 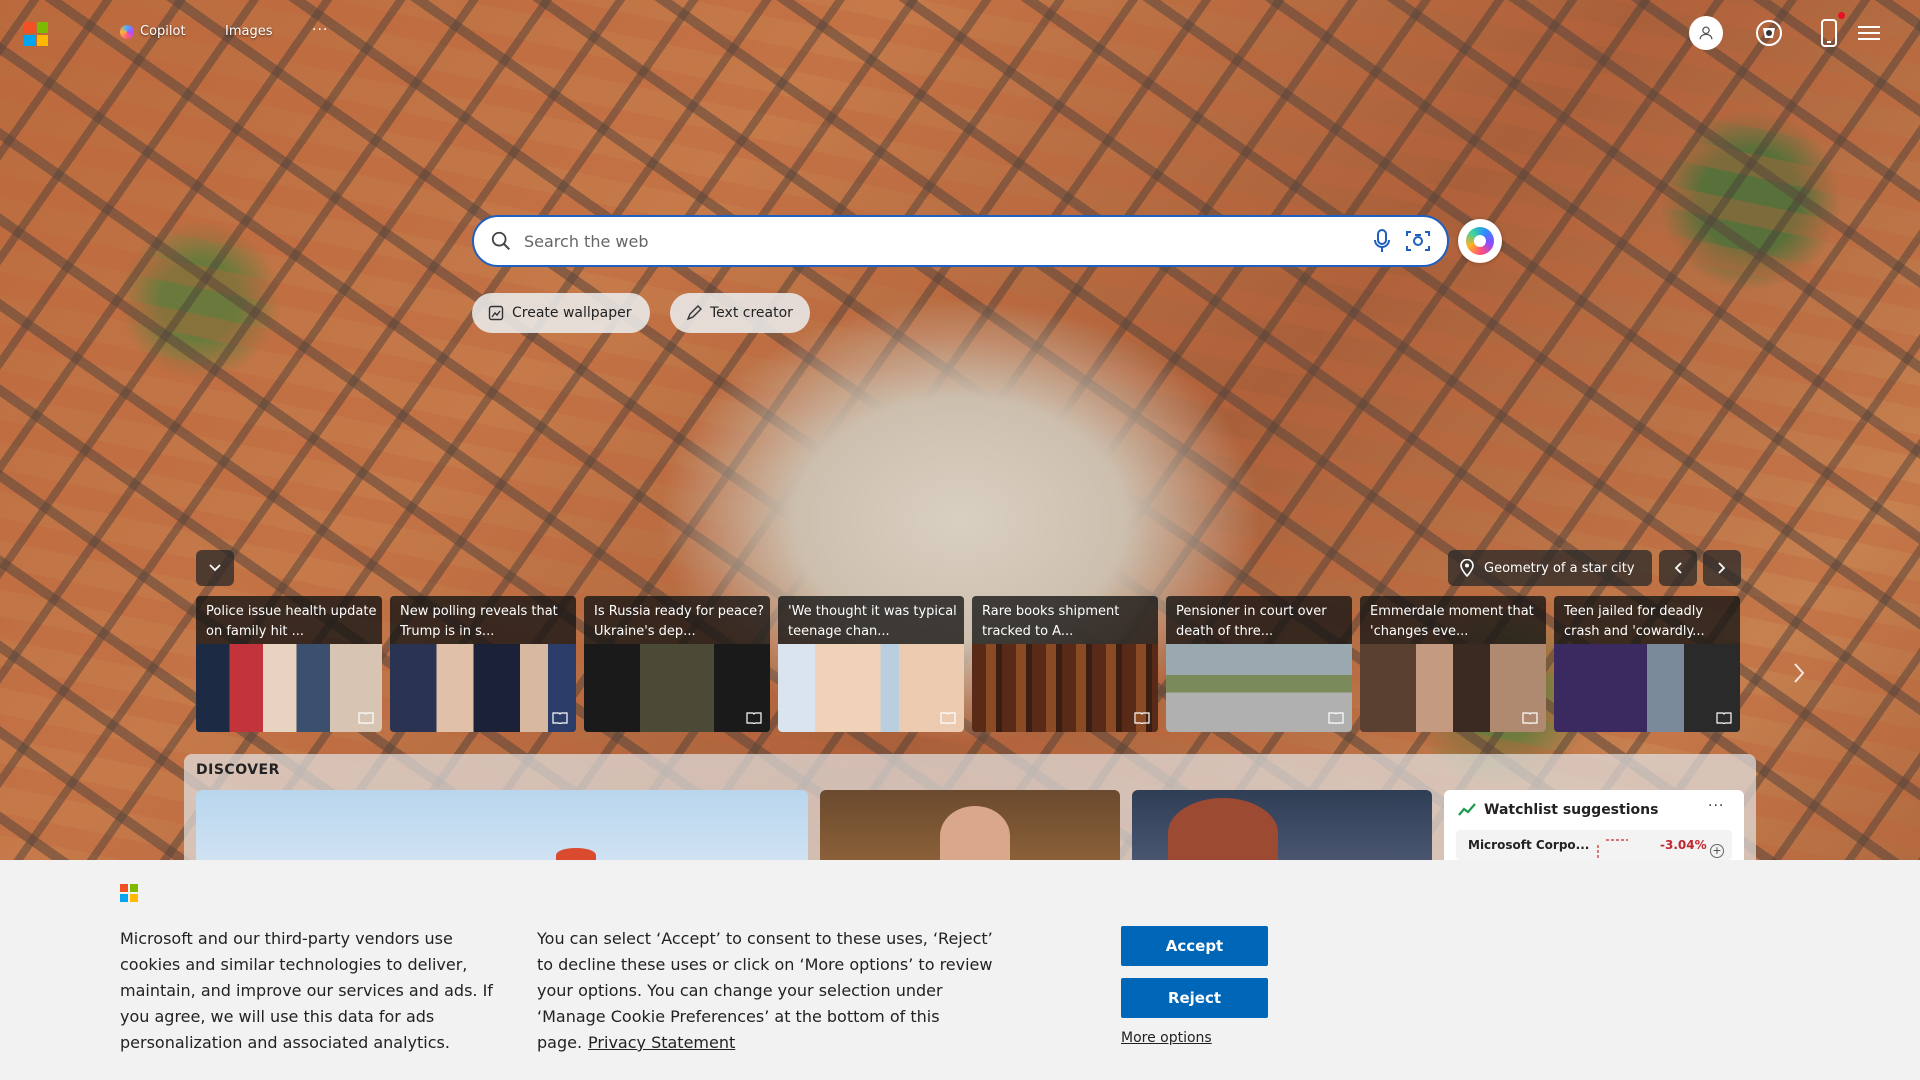 What do you see at coordinates (1841, 15) in the screenshot?
I see `notification-dot` at bounding box center [1841, 15].